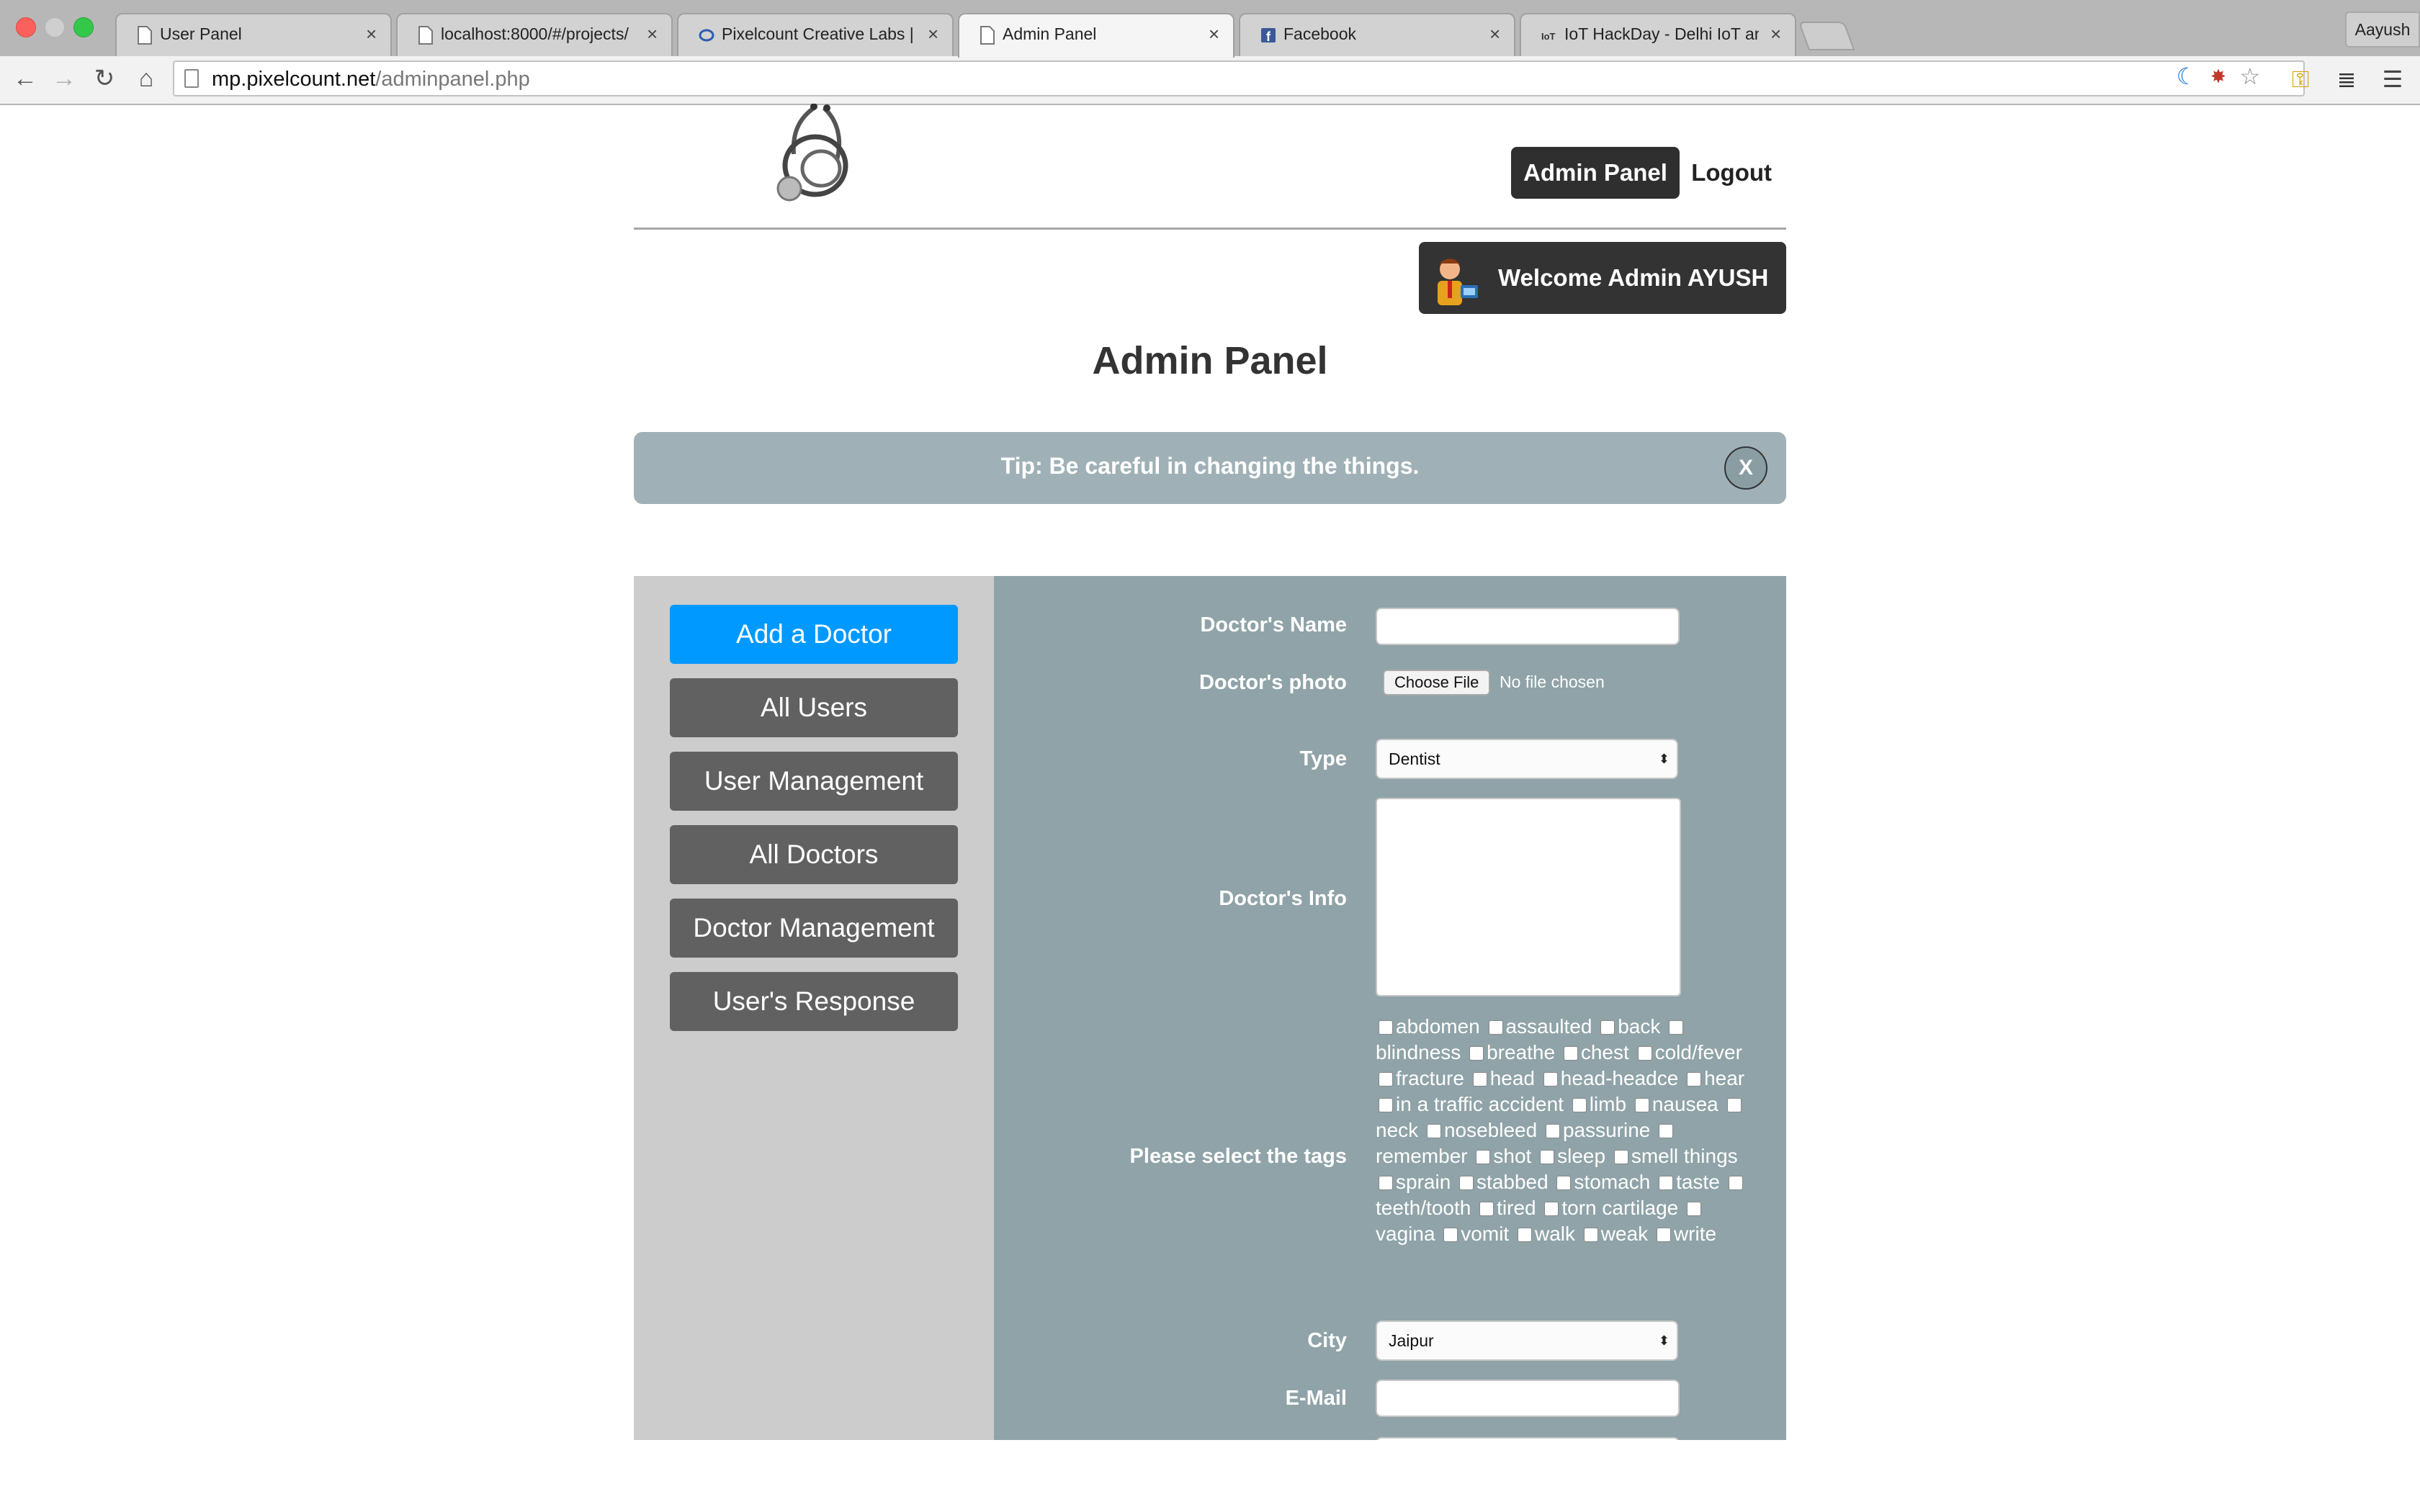  What do you see at coordinates (146, 78) in the screenshot?
I see `home-icon: ⌂` at bounding box center [146, 78].